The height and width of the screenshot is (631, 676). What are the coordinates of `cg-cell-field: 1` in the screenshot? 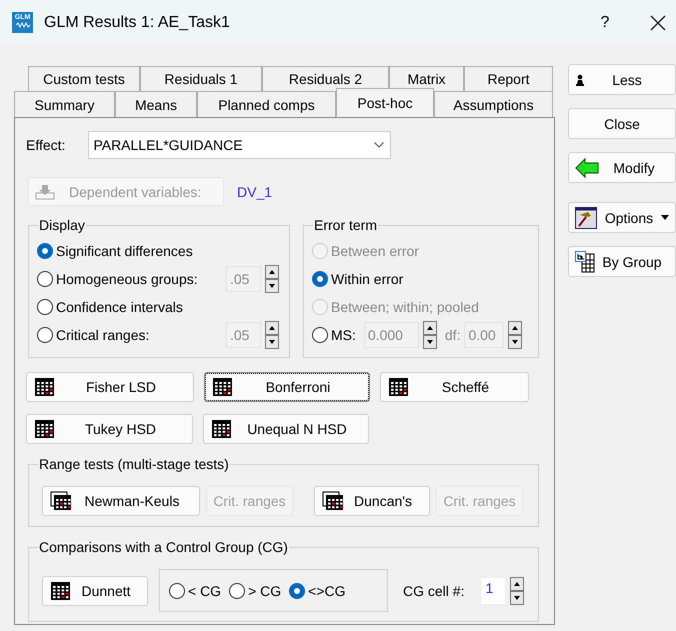 It's located at (493, 590).